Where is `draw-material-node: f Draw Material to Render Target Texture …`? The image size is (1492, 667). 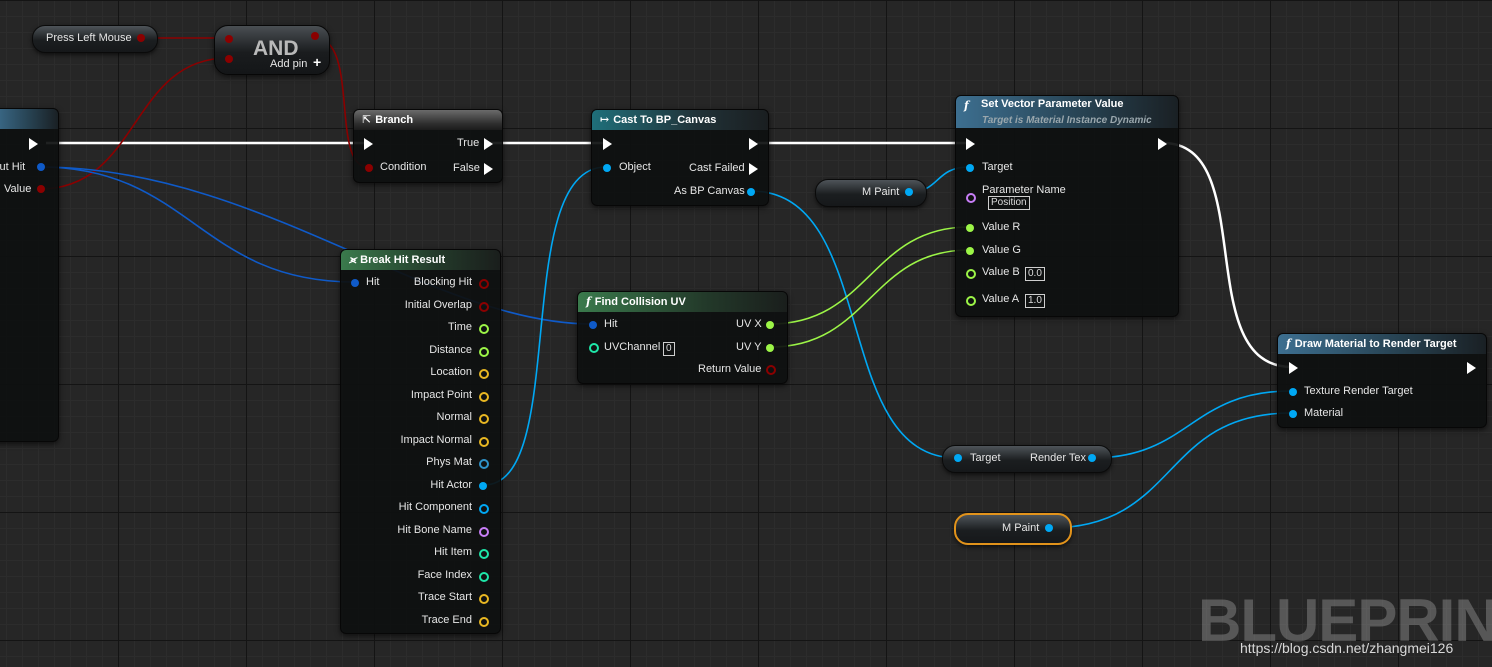 draw-material-node: f Draw Material to Render Target Texture … is located at coordinates (1382, 380).